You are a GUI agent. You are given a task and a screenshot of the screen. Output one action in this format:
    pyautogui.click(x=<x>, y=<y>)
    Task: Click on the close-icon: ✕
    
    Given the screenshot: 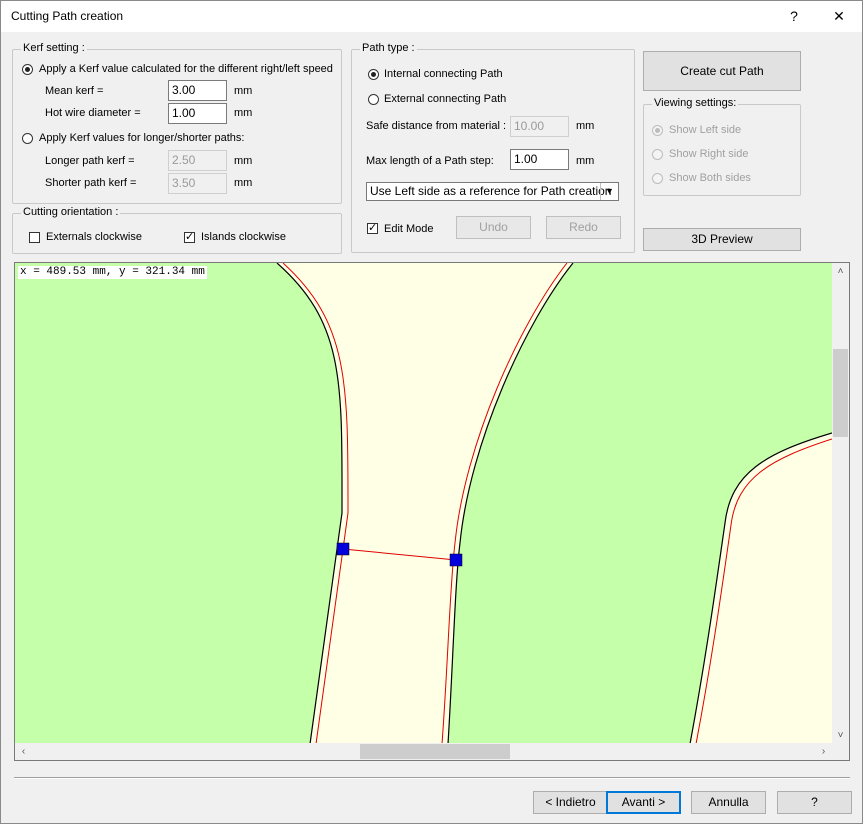 What is the action you would take?
    pyautogui.click(x=839, y=16)
    